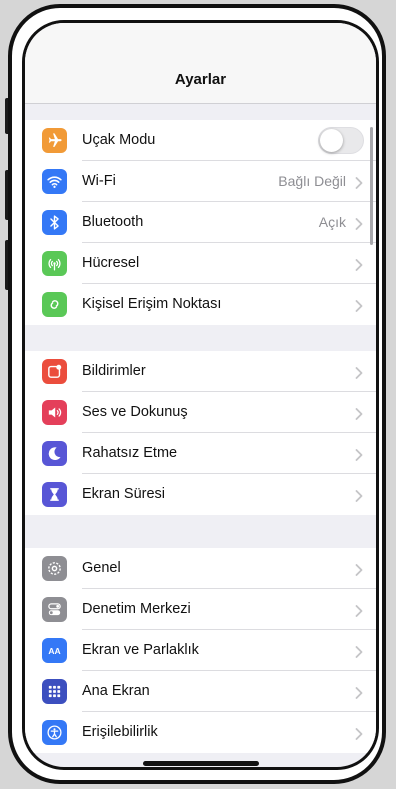  I want to click on settings-row-gear: Genel, so click(200, 568).